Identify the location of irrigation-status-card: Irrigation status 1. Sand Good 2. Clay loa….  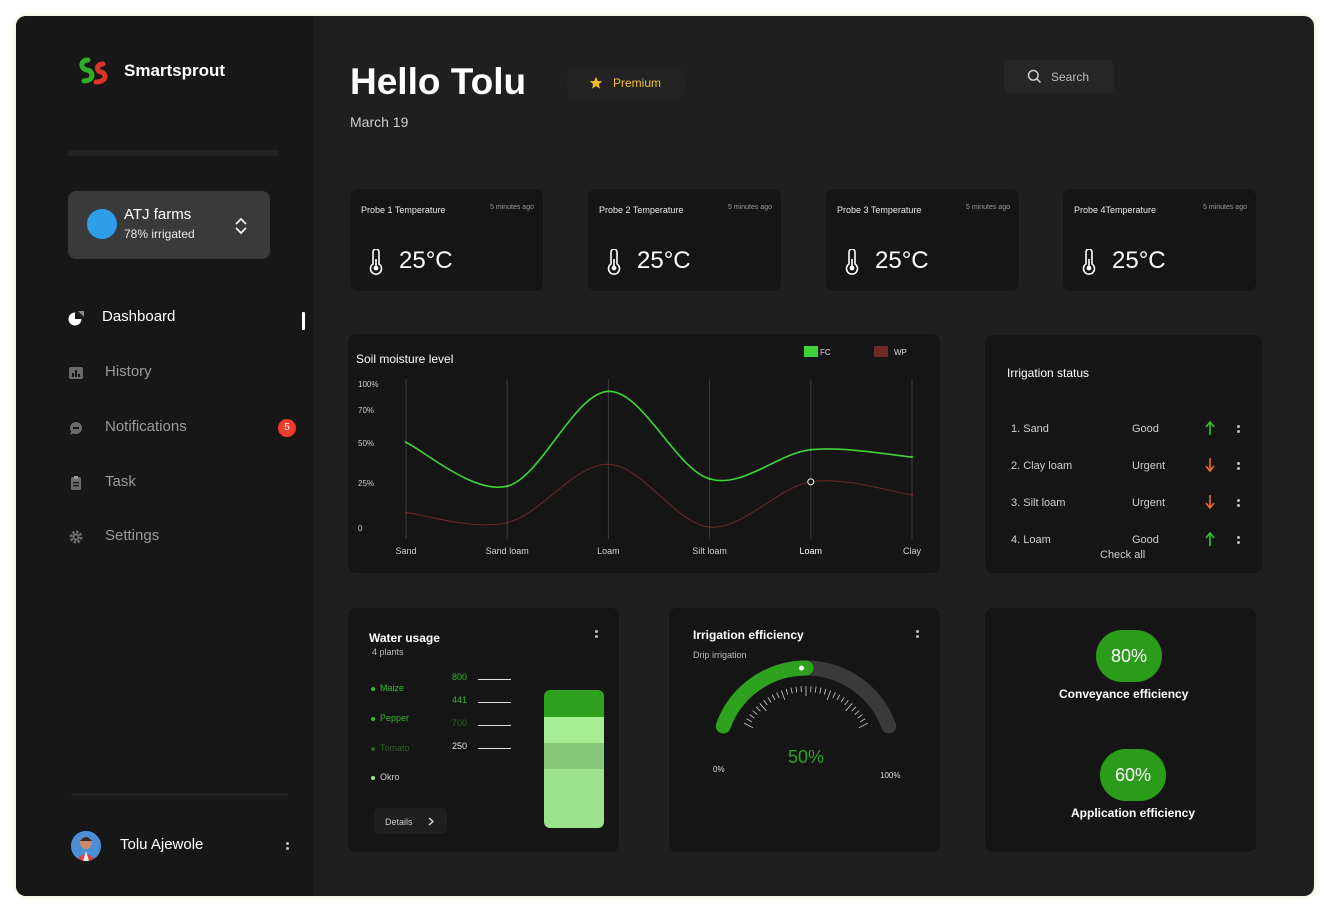
(1123, 454).